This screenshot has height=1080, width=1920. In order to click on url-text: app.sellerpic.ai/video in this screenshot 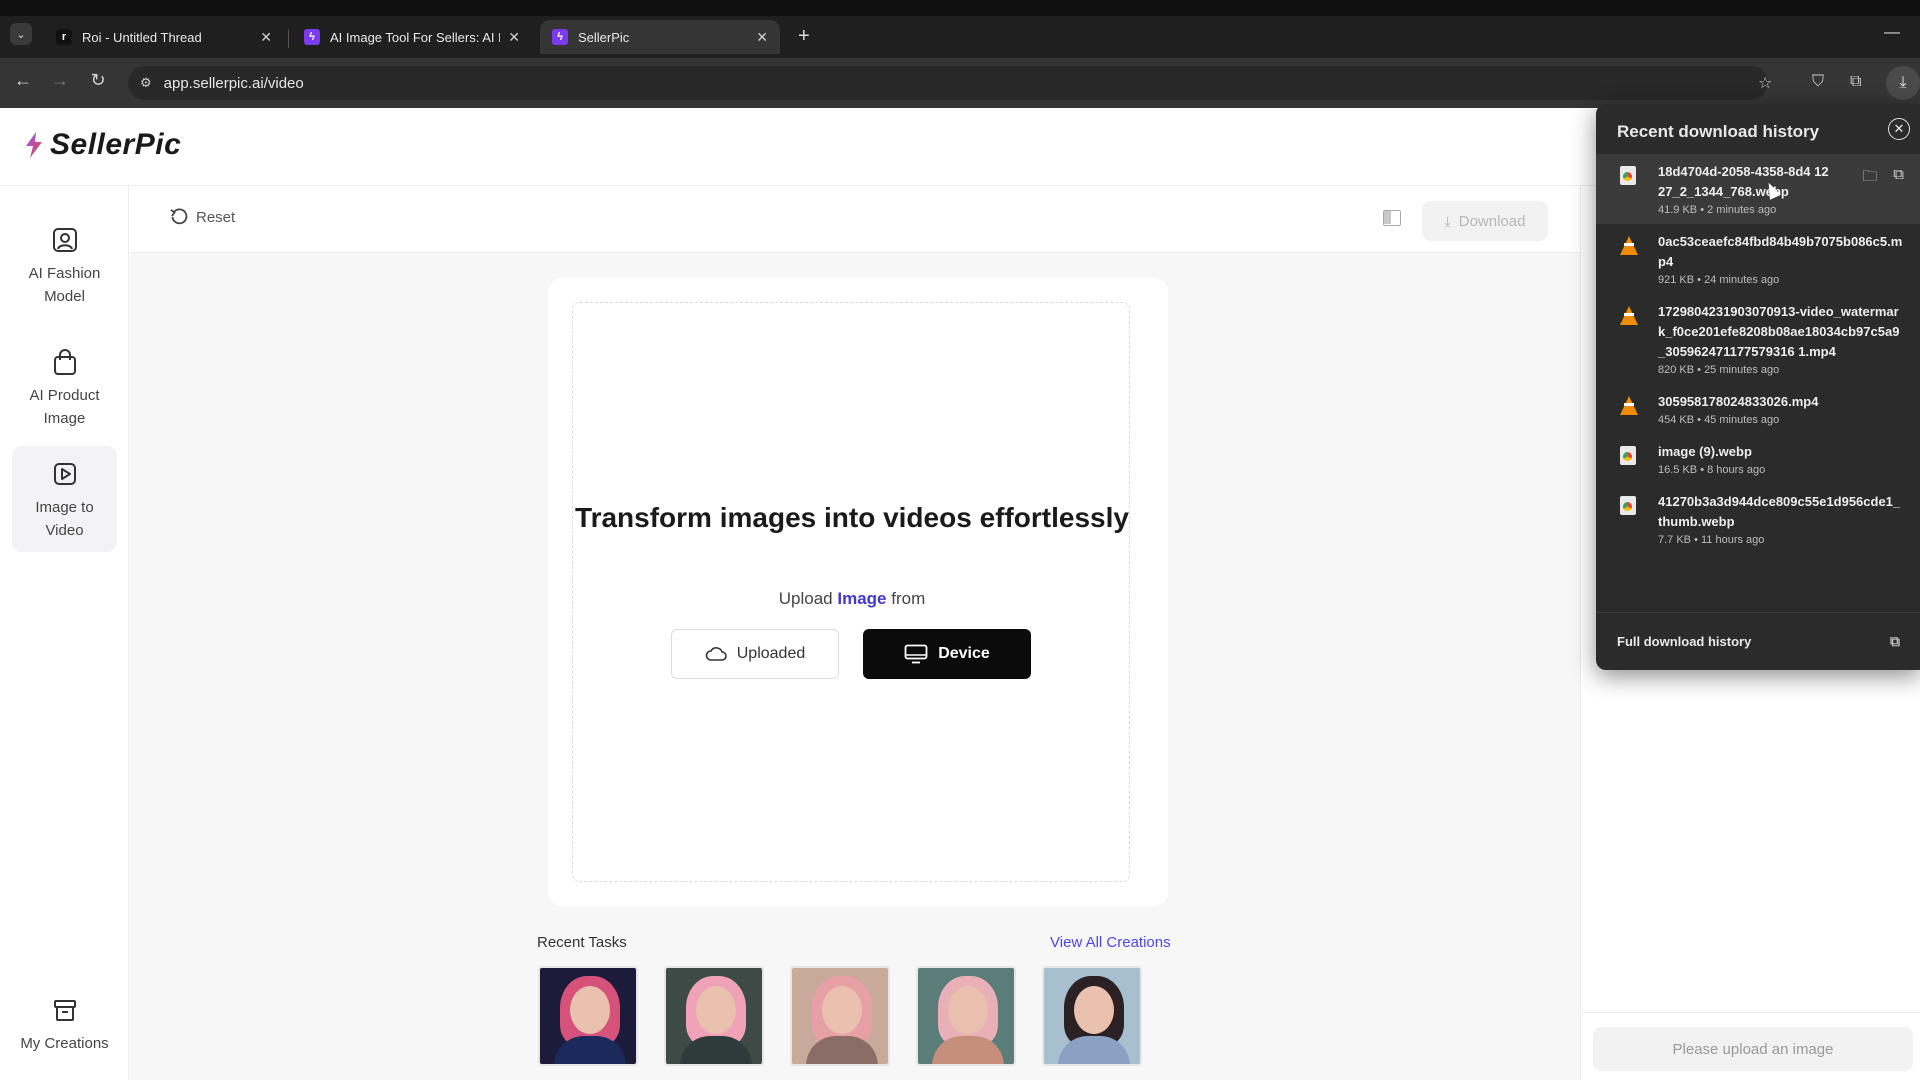, I will do `click(233, 83)`.